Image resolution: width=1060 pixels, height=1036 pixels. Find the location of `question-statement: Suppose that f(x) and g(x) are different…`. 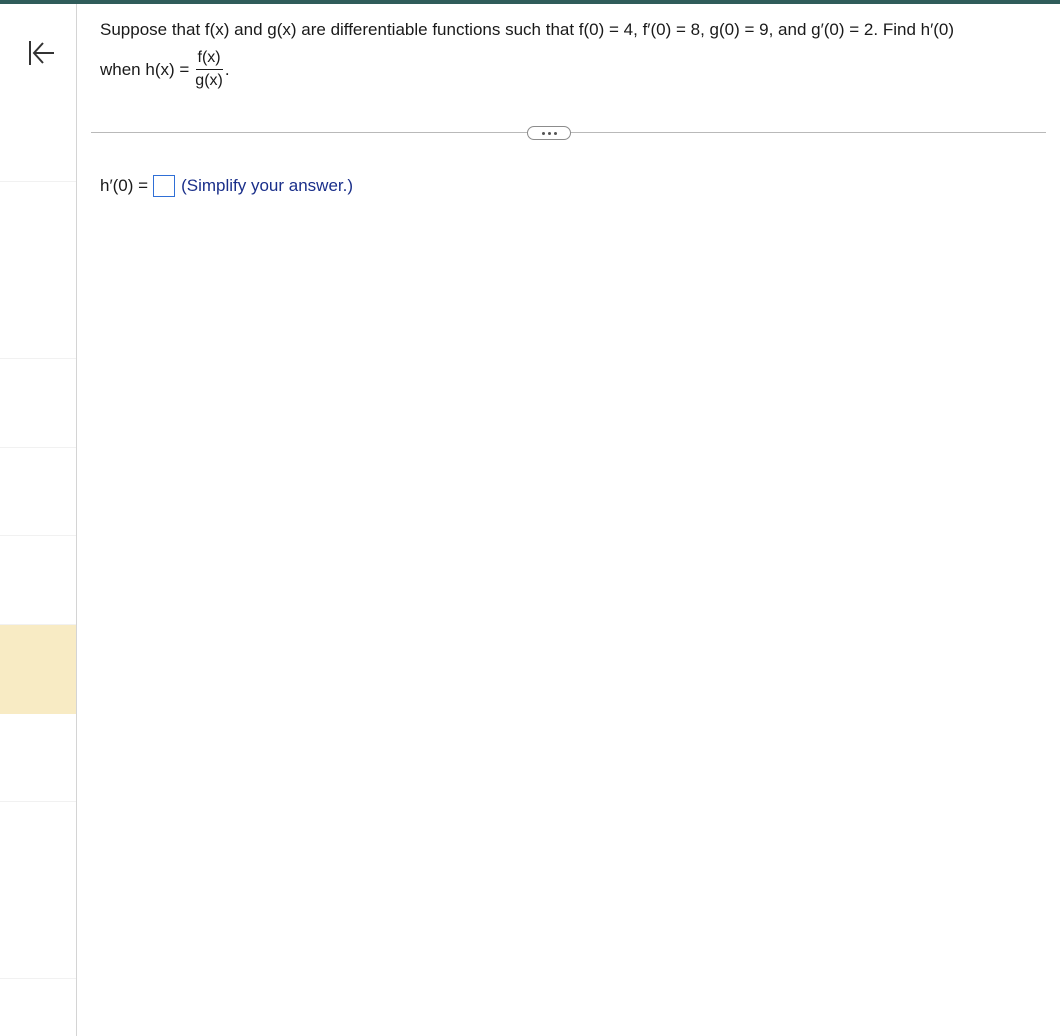

question-statement: Suppose that f(x) and g(x) are different… is located at coordinates (527, 29).